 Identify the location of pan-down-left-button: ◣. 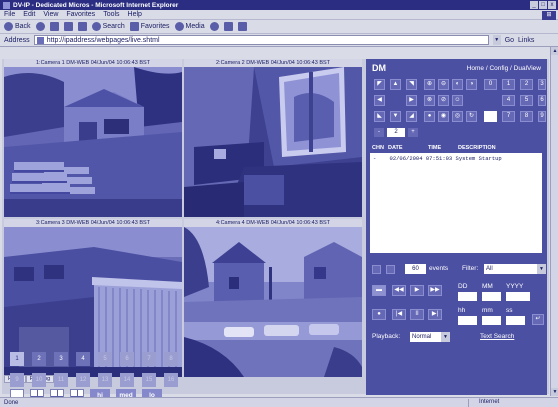
(379, 116).